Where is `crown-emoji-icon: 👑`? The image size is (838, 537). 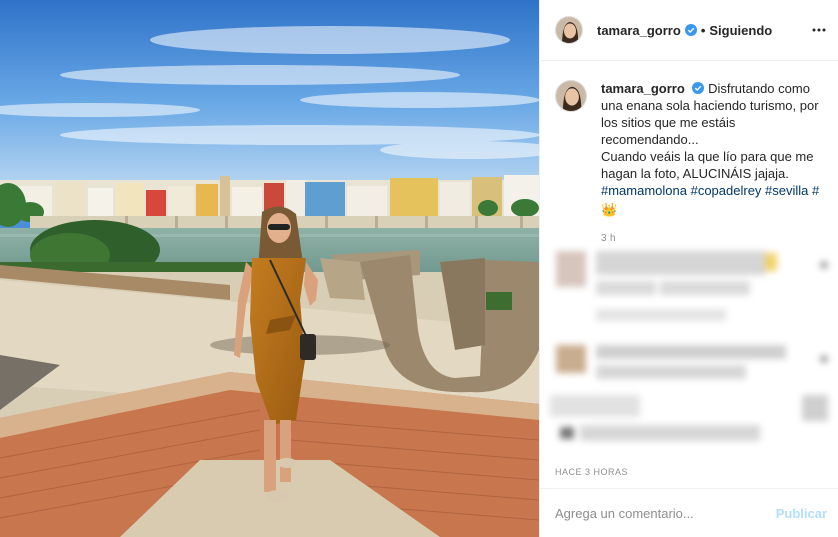
crown-emoji-icon: 👑 is located at coordinates (609, 209).